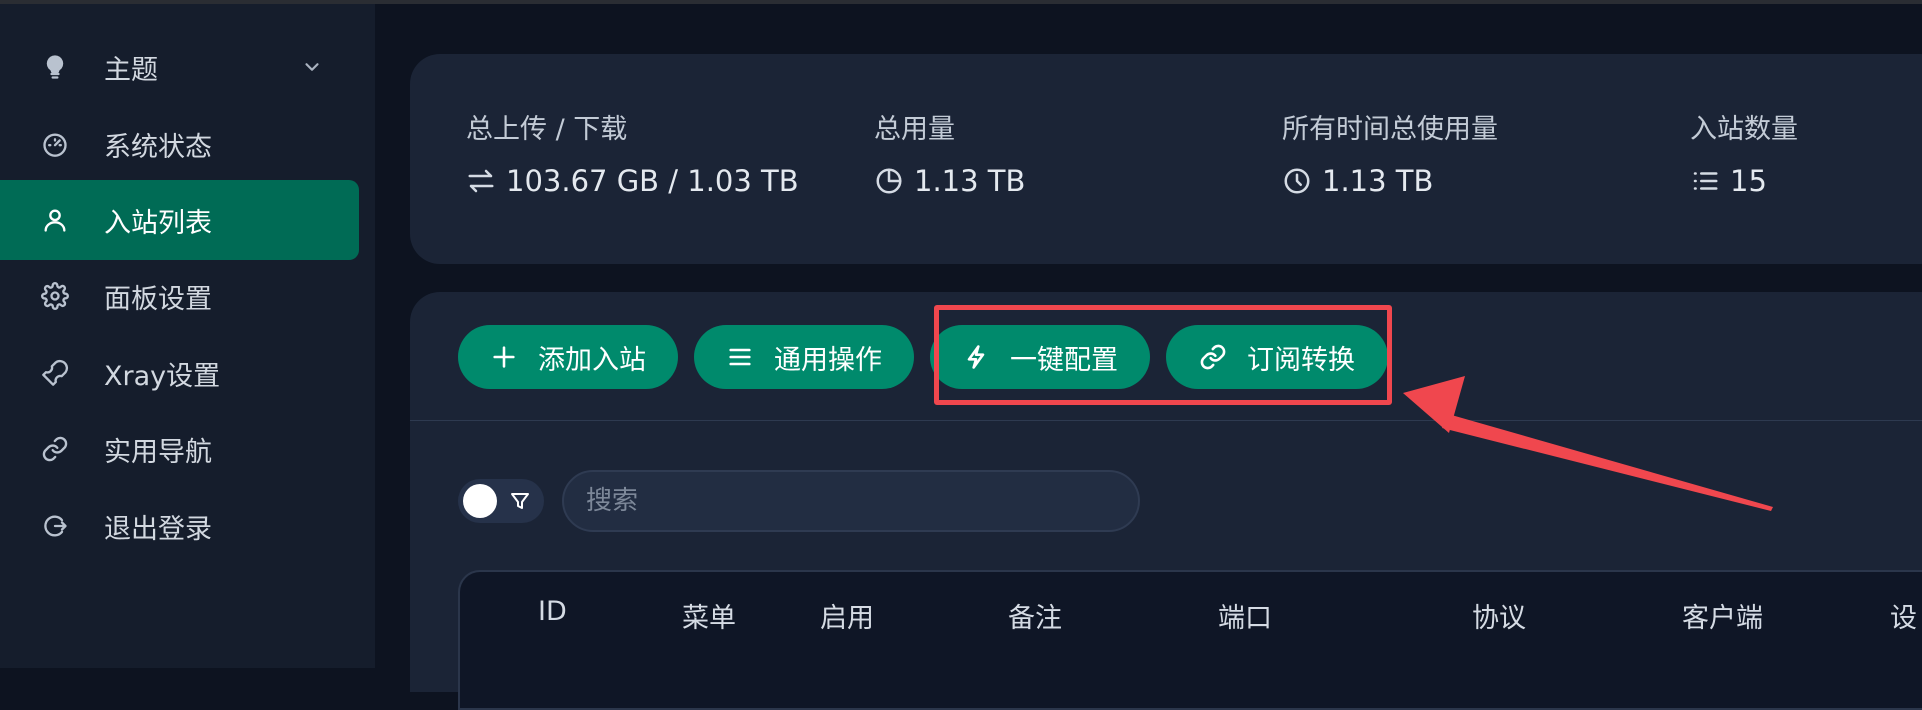 This screenshot has height=710, width=1922. Describe the element at coordinates (1390, 129) in the screenshot. I see `stat-label: 所有时间总使用量` at that location.